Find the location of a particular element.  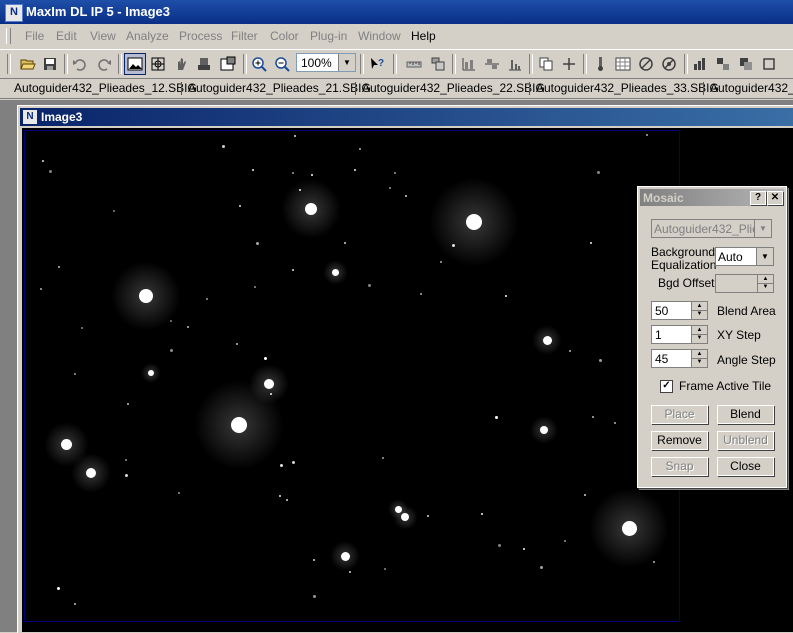

image-window-title-bar: N Image3 is located at coordinates (406, 117).